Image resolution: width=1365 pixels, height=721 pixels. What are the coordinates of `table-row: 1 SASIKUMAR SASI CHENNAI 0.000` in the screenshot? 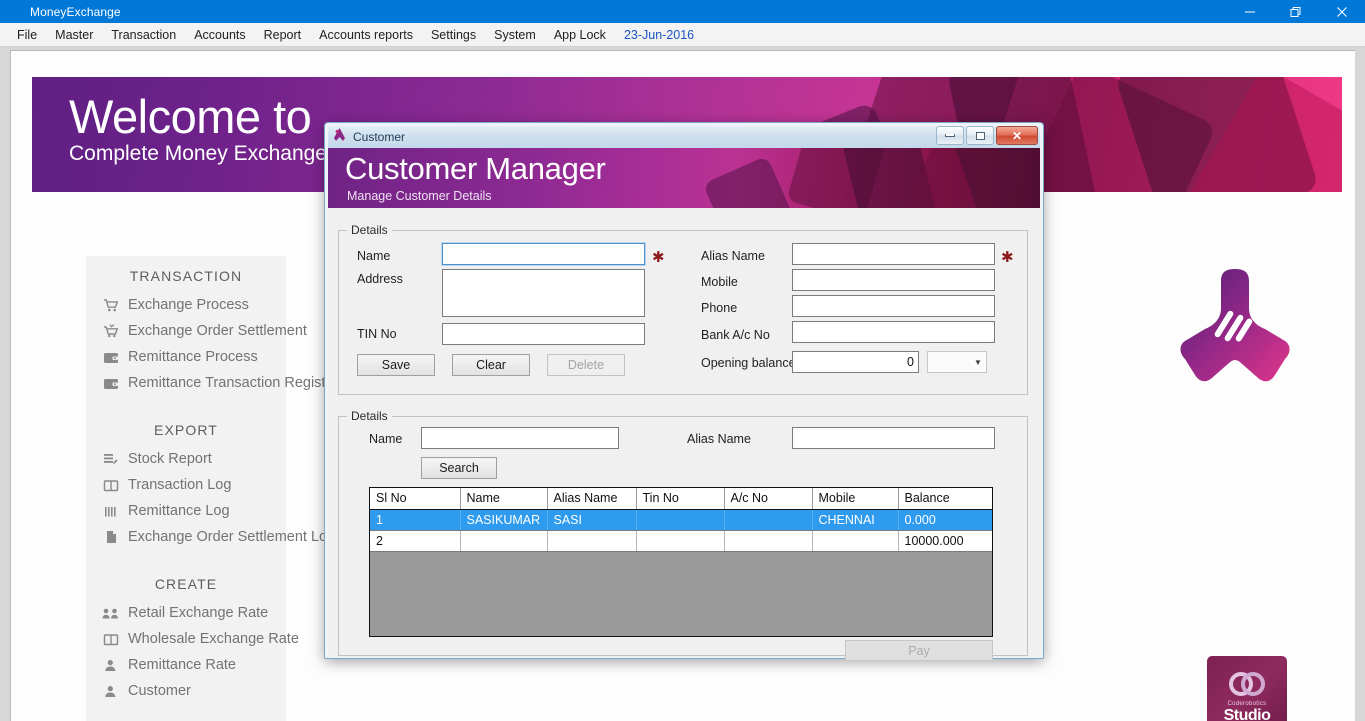 It's located at (681, 520).